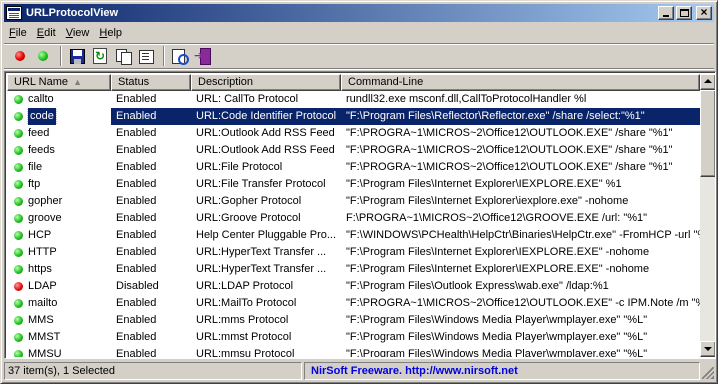  I want to click on cell-description: URL:mmsu Protocol, so click(245, 352).